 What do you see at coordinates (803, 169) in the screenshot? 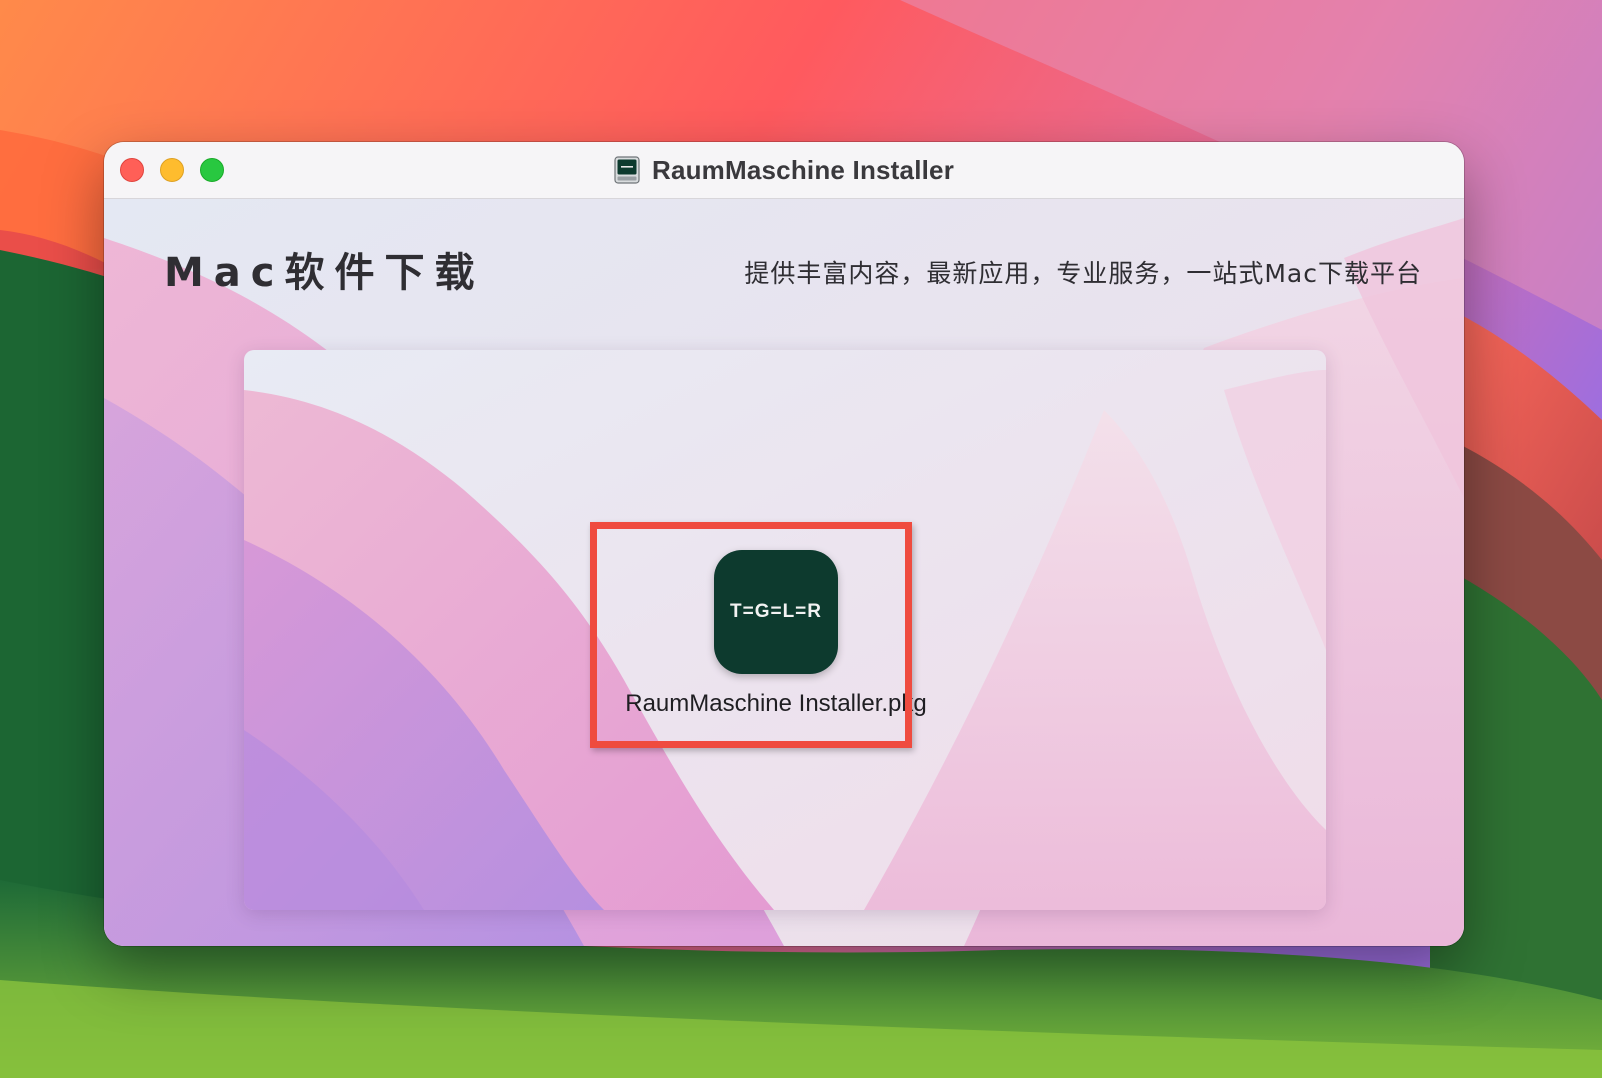
I see `window-title: RaumMaschine Installer` at bounding box center [803, 169].